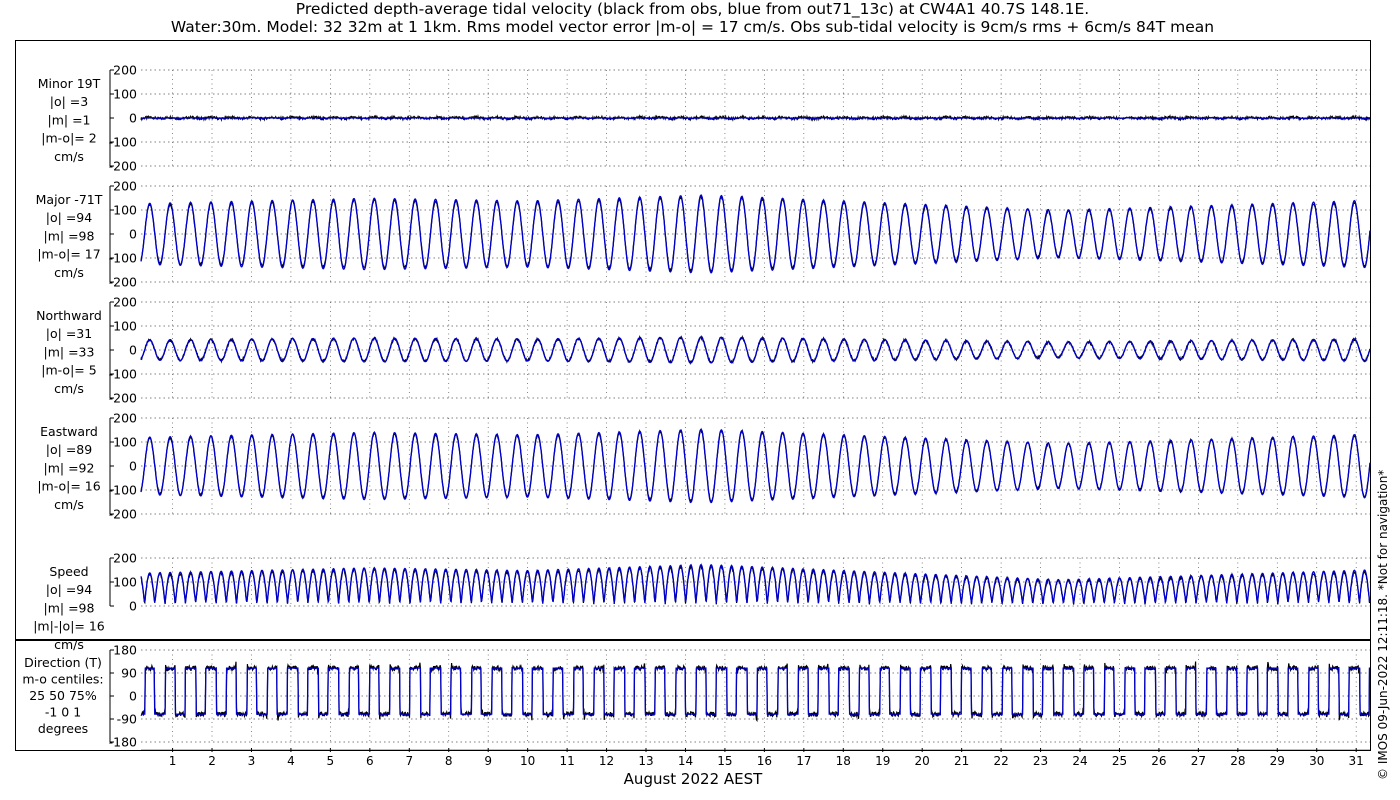 The height and width of the screenshot is (800, 1400). I want to click on panel-label-title: Direction (T), so click(63, 662).